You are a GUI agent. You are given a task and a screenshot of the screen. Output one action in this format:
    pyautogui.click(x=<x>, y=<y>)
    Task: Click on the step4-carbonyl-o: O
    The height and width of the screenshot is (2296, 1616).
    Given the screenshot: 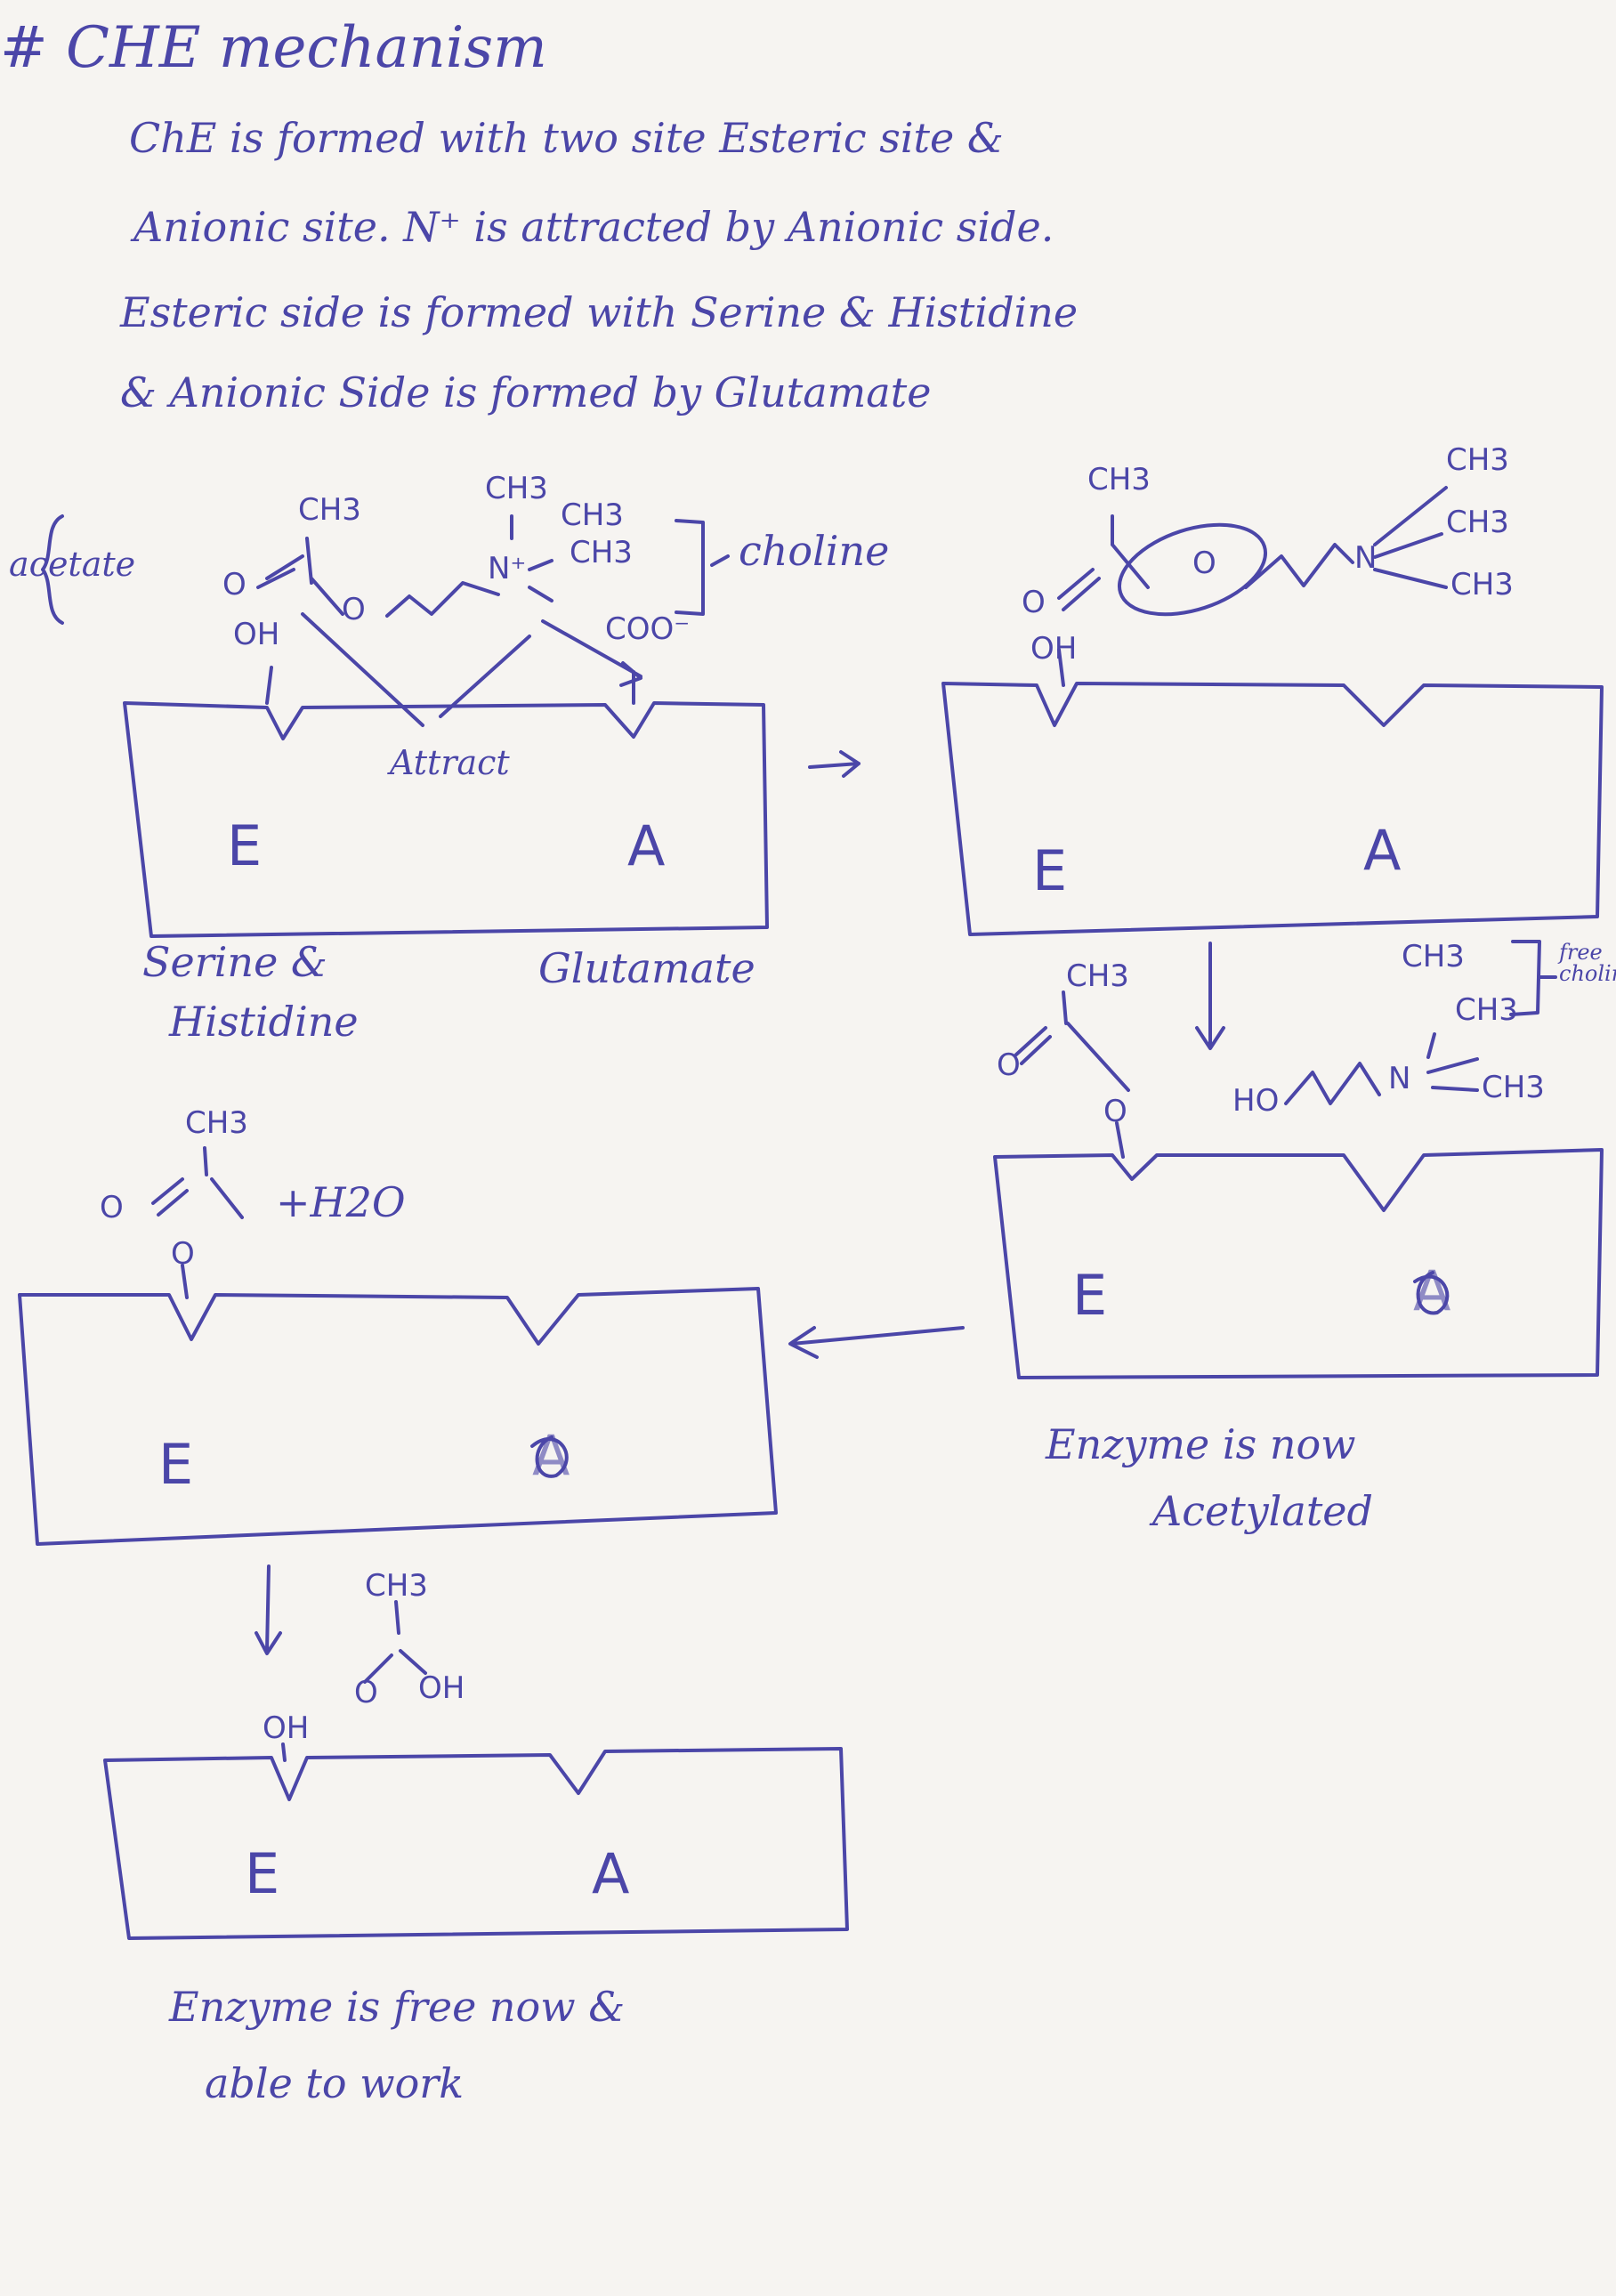 What is the action you would take?
    pyautogui.click(x=112, y=1207)
    